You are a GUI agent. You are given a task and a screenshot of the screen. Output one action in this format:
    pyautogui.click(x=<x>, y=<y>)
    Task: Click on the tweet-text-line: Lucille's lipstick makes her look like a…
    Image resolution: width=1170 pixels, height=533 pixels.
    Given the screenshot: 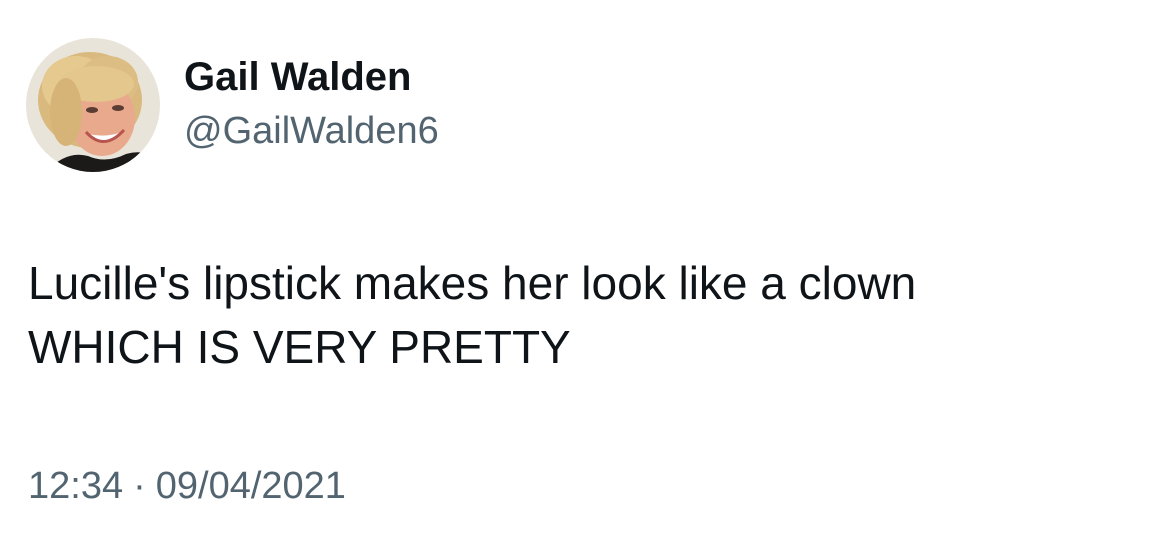 What is the action you would take?
    pyautogui.click(x=472, y=283)
    